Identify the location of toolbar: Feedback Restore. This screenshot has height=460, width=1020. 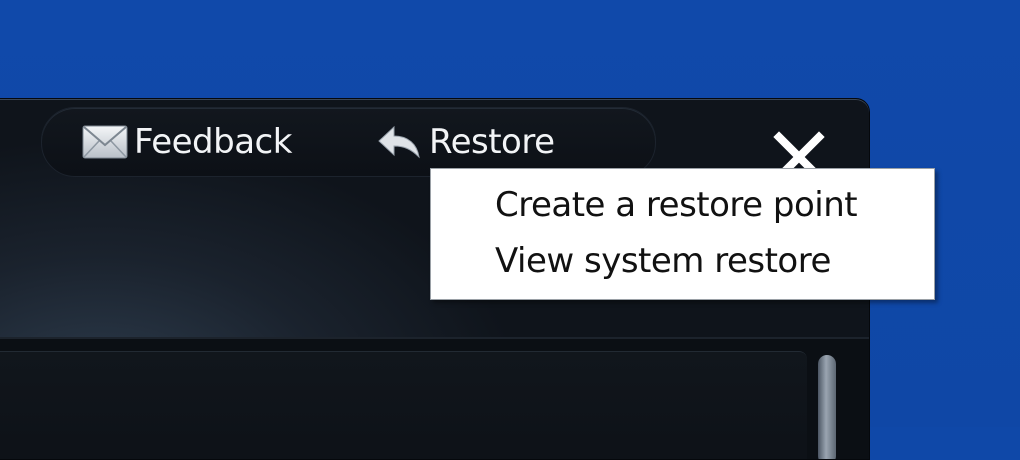
(348, 142).